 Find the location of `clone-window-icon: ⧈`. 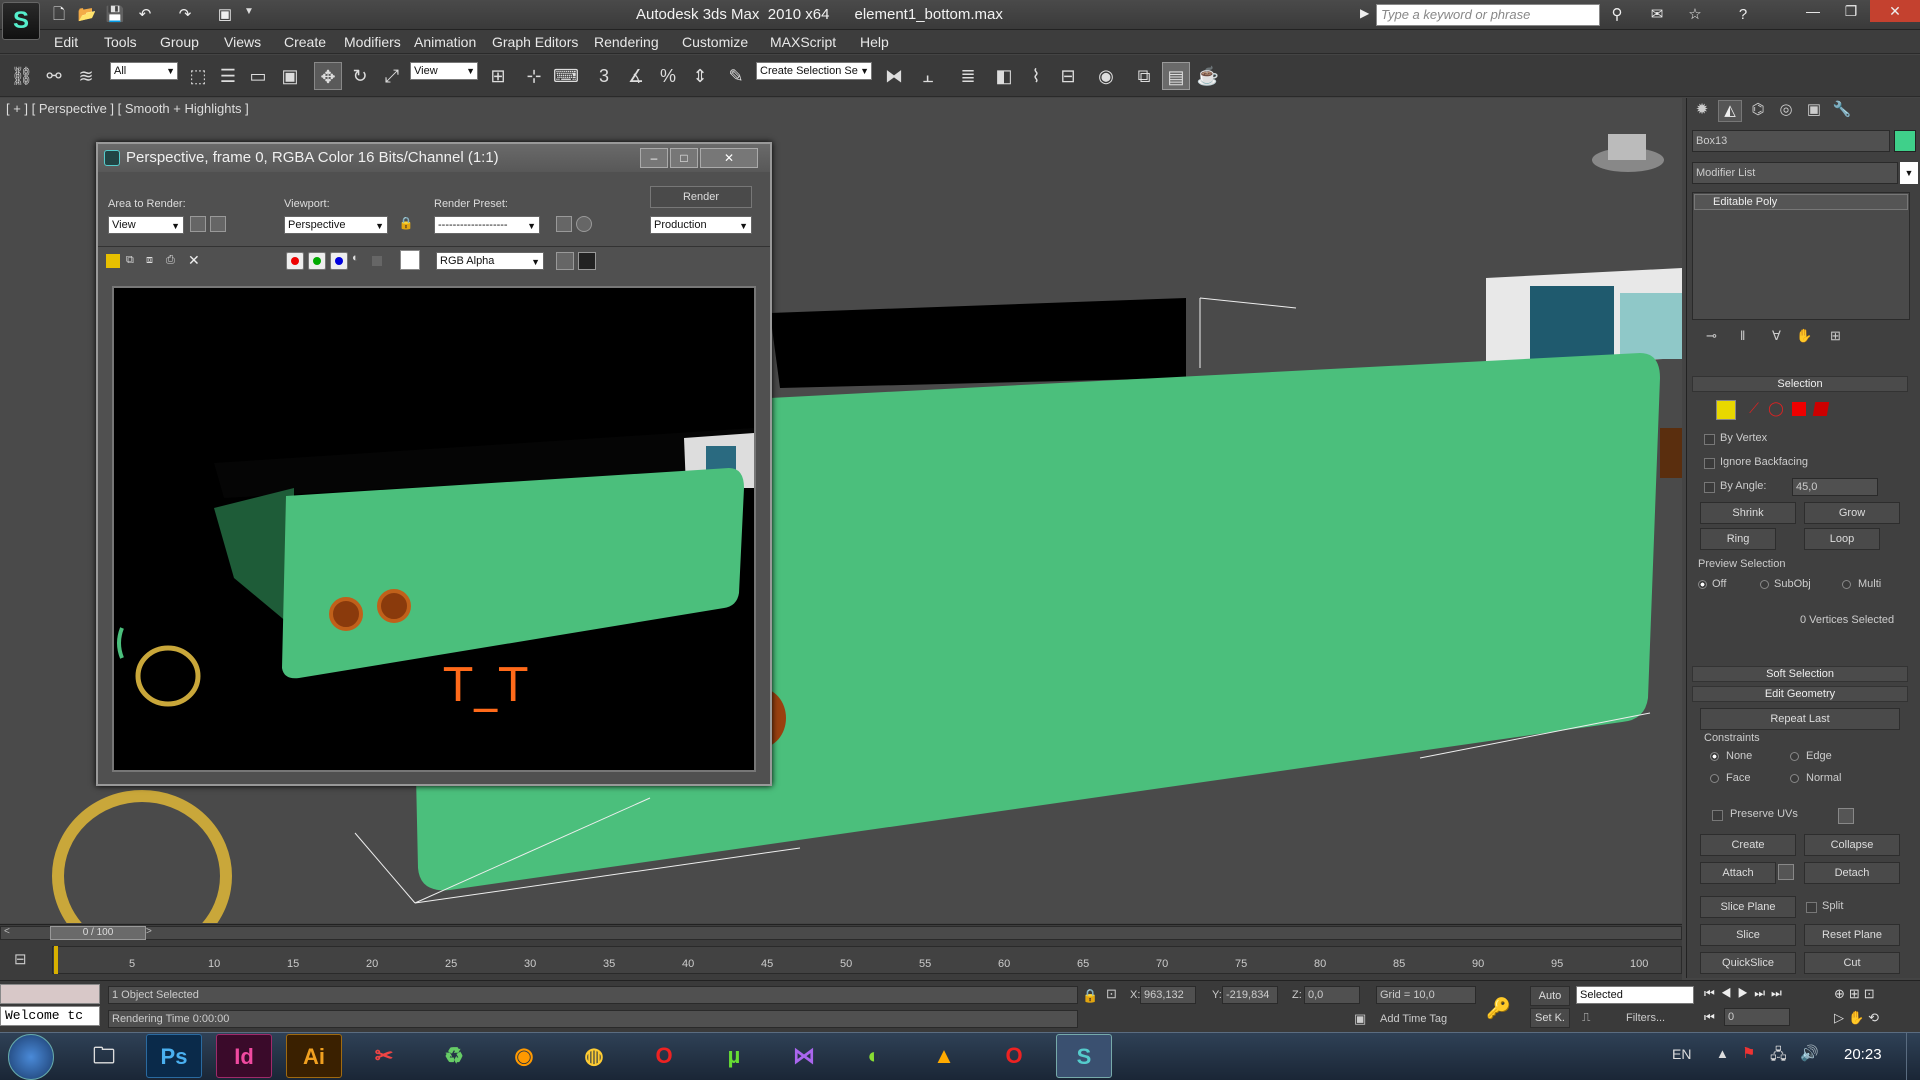

clone-window-icon: ⧈ is located at coordinates (153, 261).